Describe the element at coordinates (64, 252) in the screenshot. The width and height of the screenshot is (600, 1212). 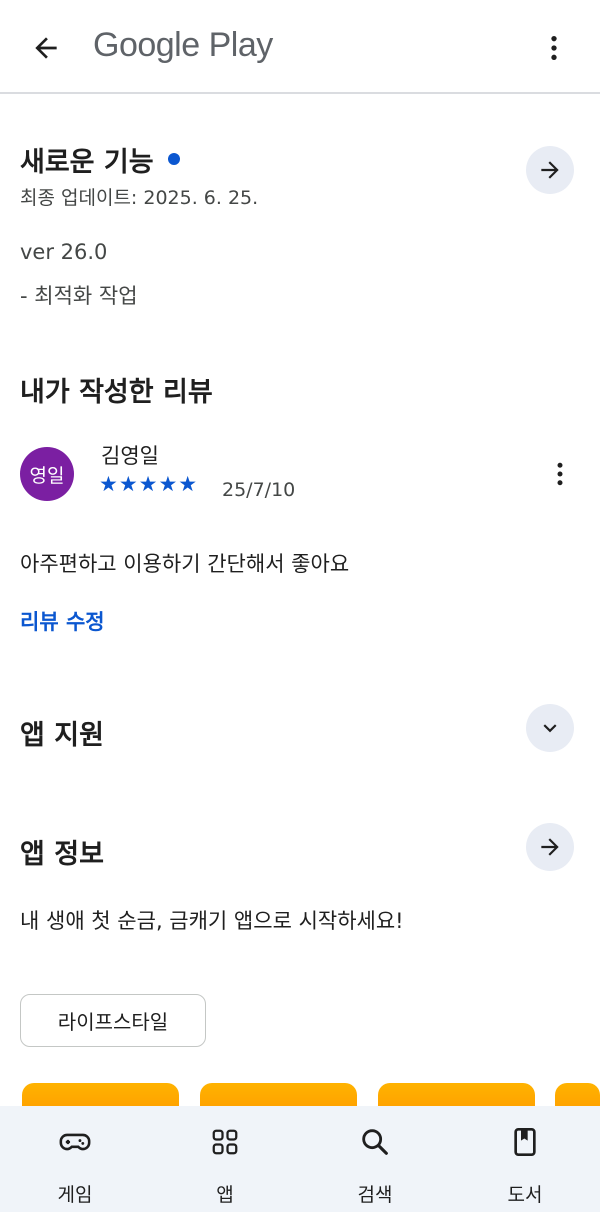
I see `version-text: ver 26.0` at that location.